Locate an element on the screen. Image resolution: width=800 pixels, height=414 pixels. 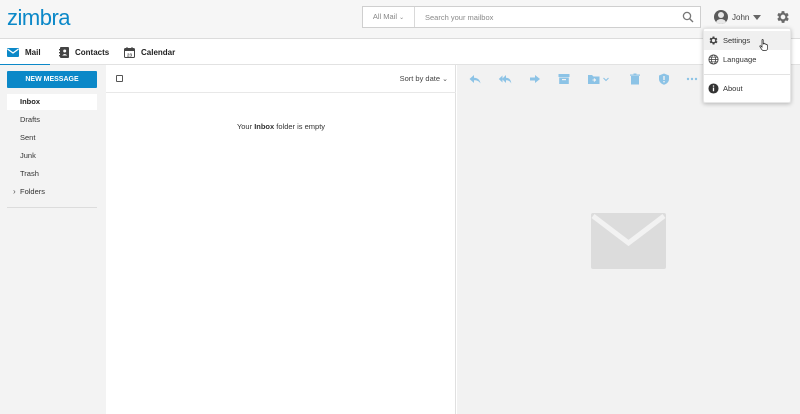
archive-icon is located at coordinates (564, 79).